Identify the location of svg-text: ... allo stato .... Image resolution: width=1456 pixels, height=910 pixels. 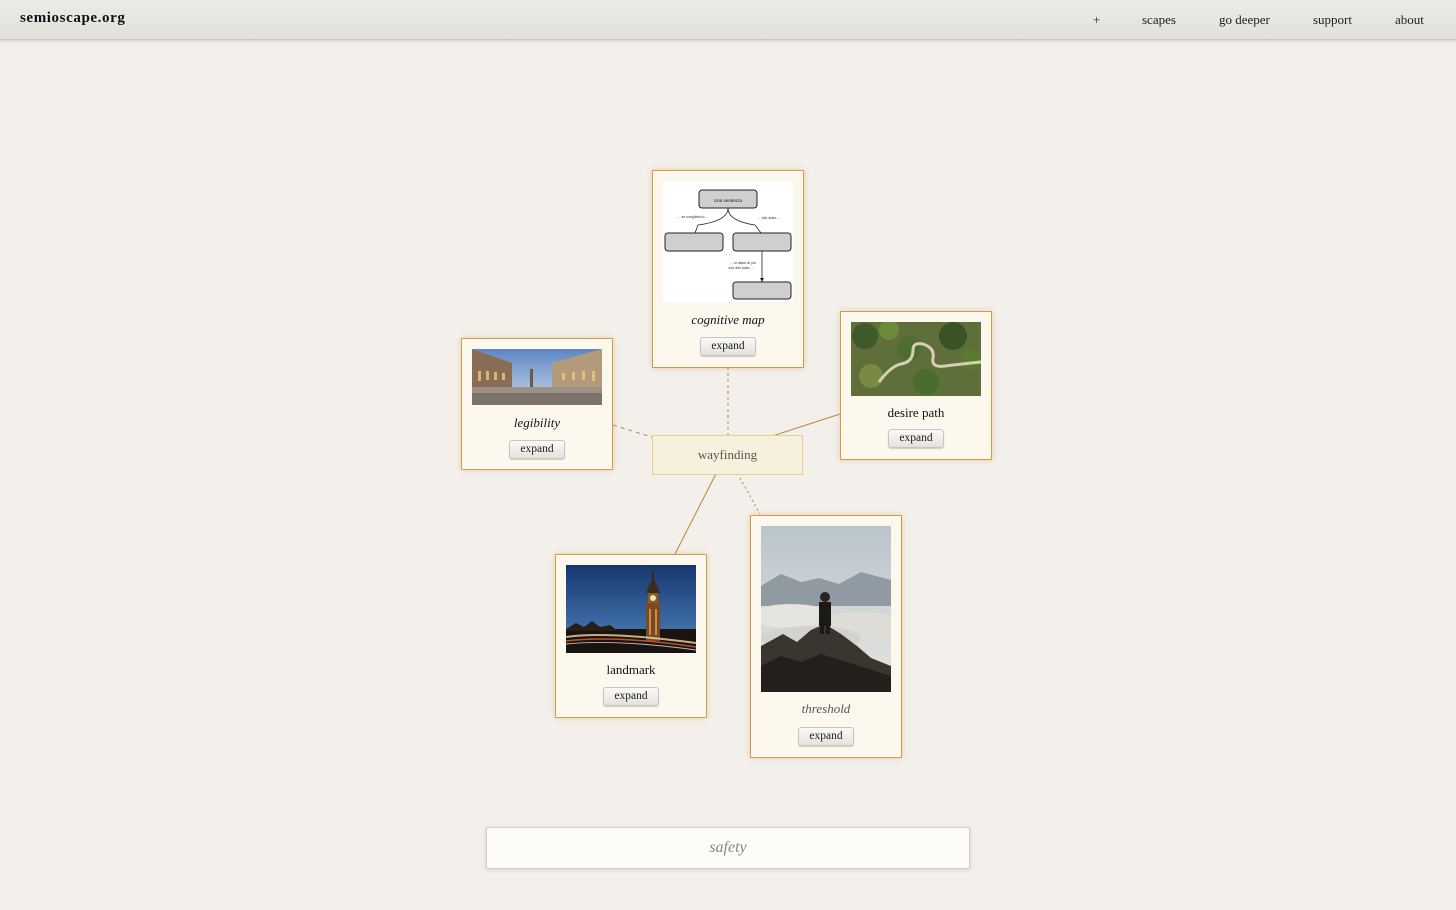
(769, 218).